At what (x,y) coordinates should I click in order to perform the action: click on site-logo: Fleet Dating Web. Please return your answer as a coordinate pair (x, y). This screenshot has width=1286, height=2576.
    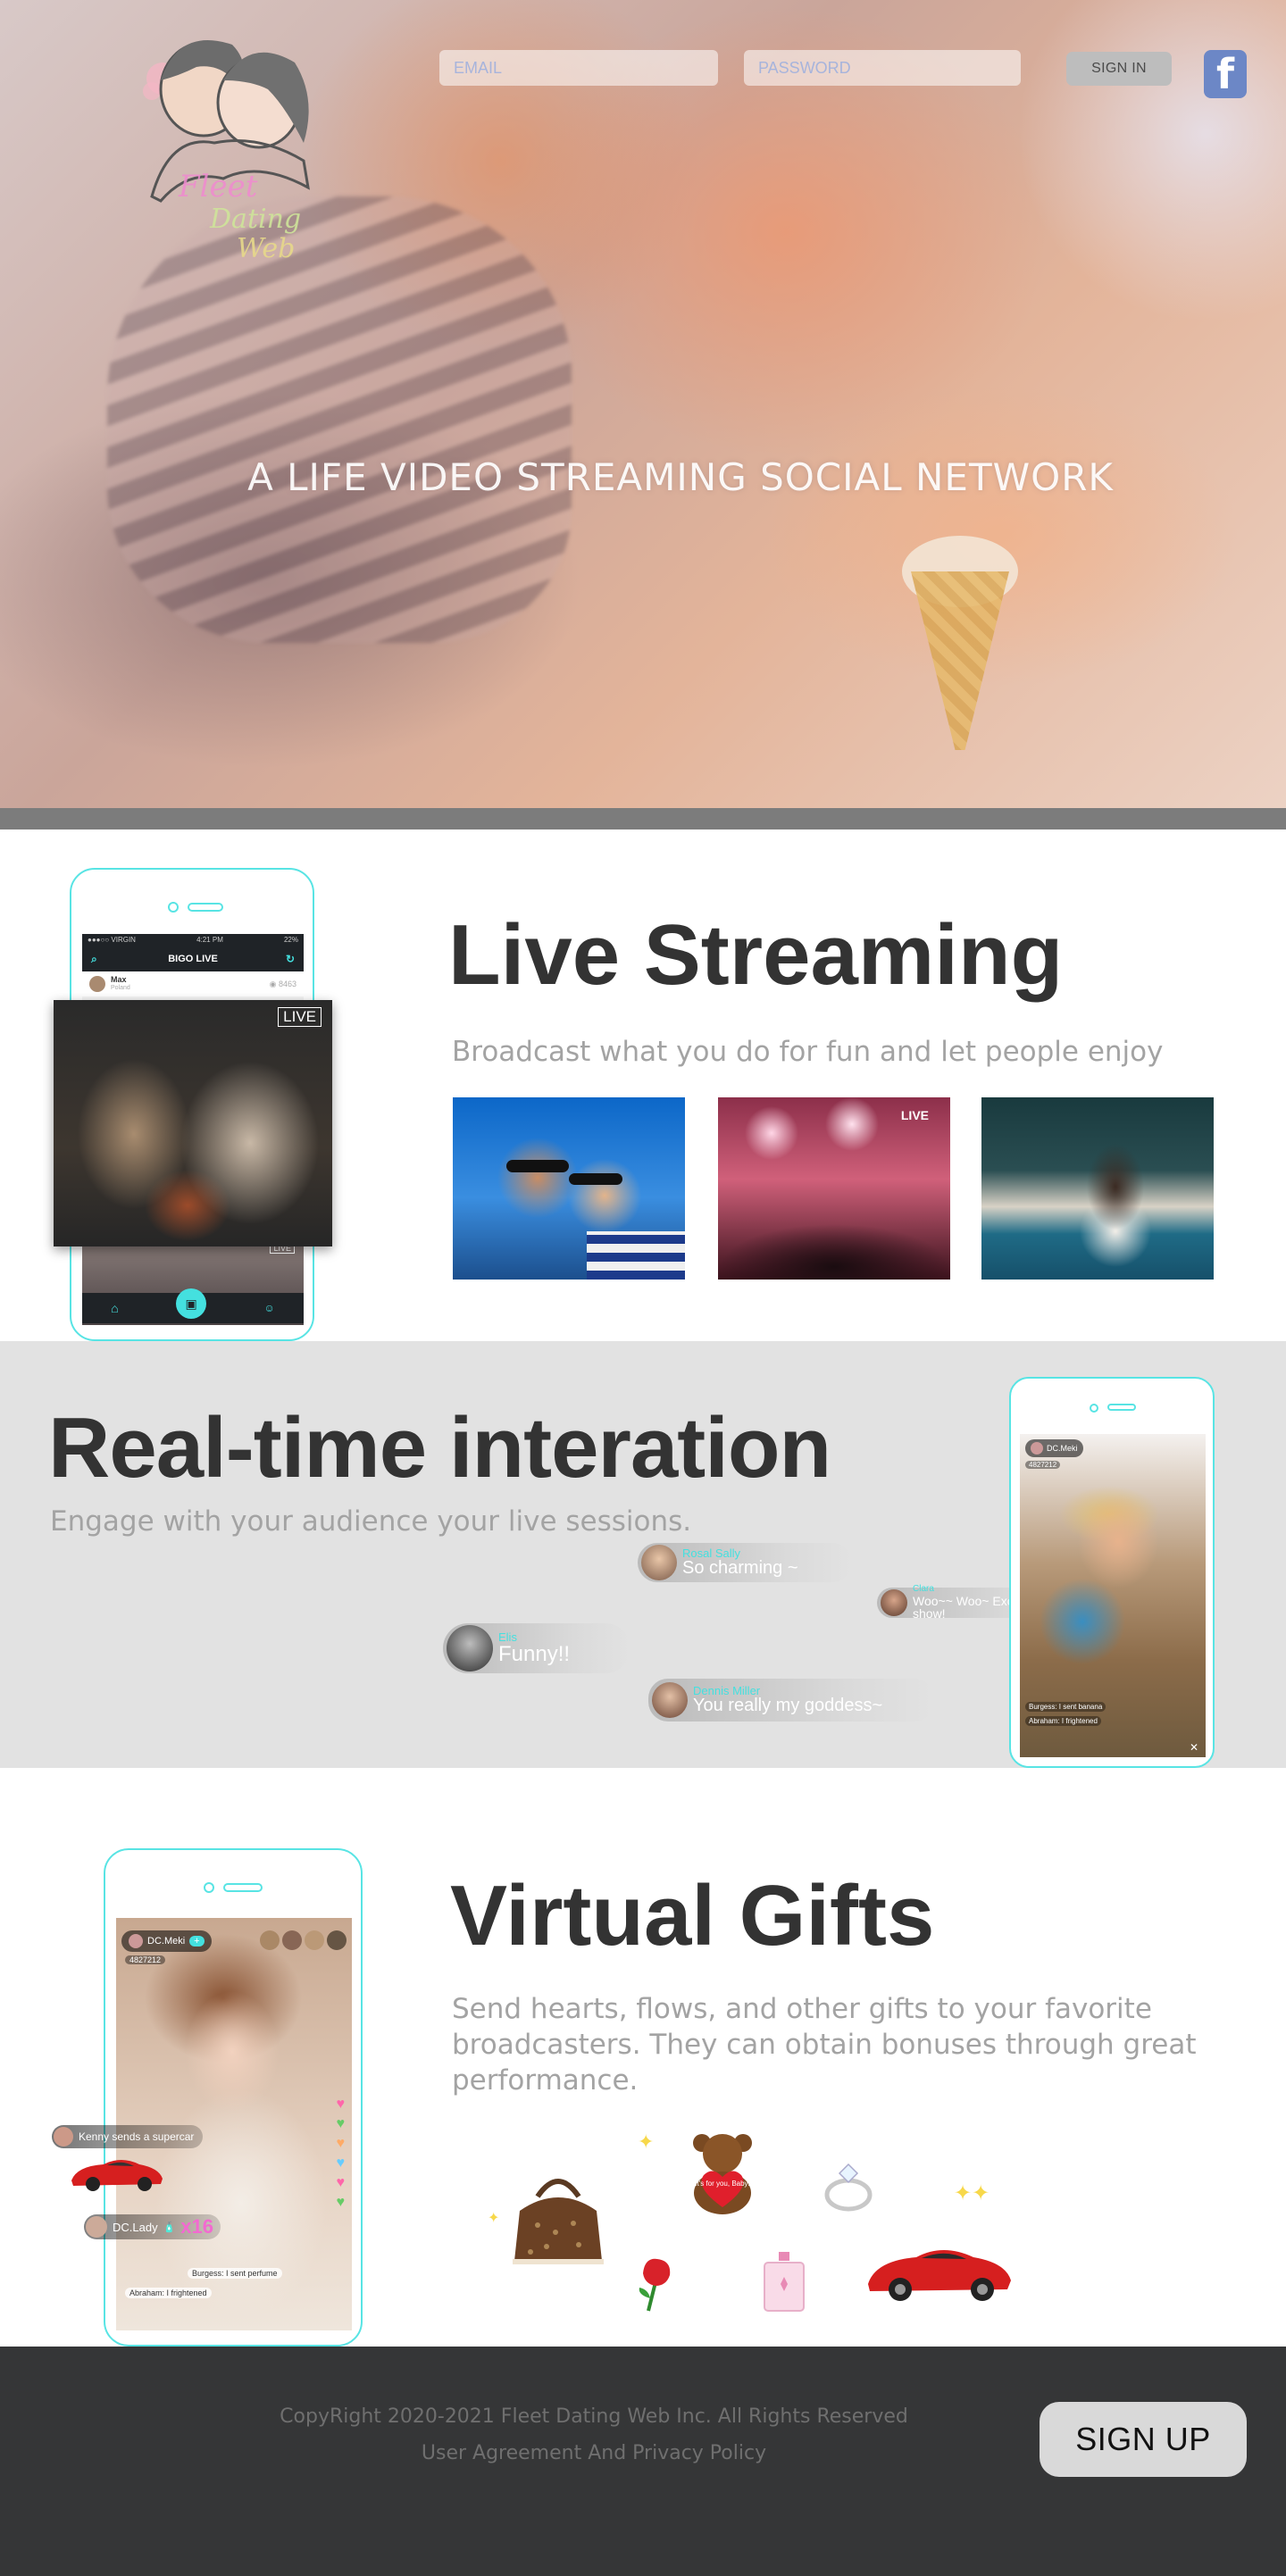
    Looking at the image, I should click on (232, 147).